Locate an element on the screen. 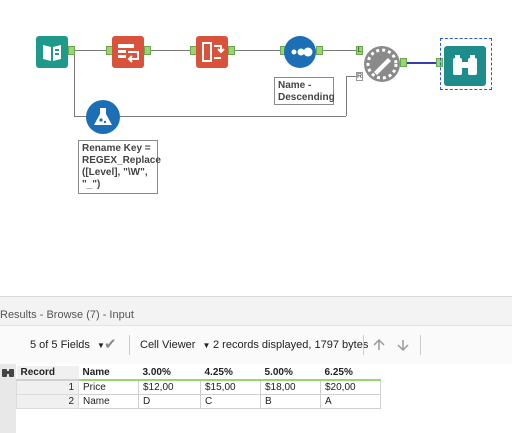  binoculars-icon is located at coordinates (465, 65).